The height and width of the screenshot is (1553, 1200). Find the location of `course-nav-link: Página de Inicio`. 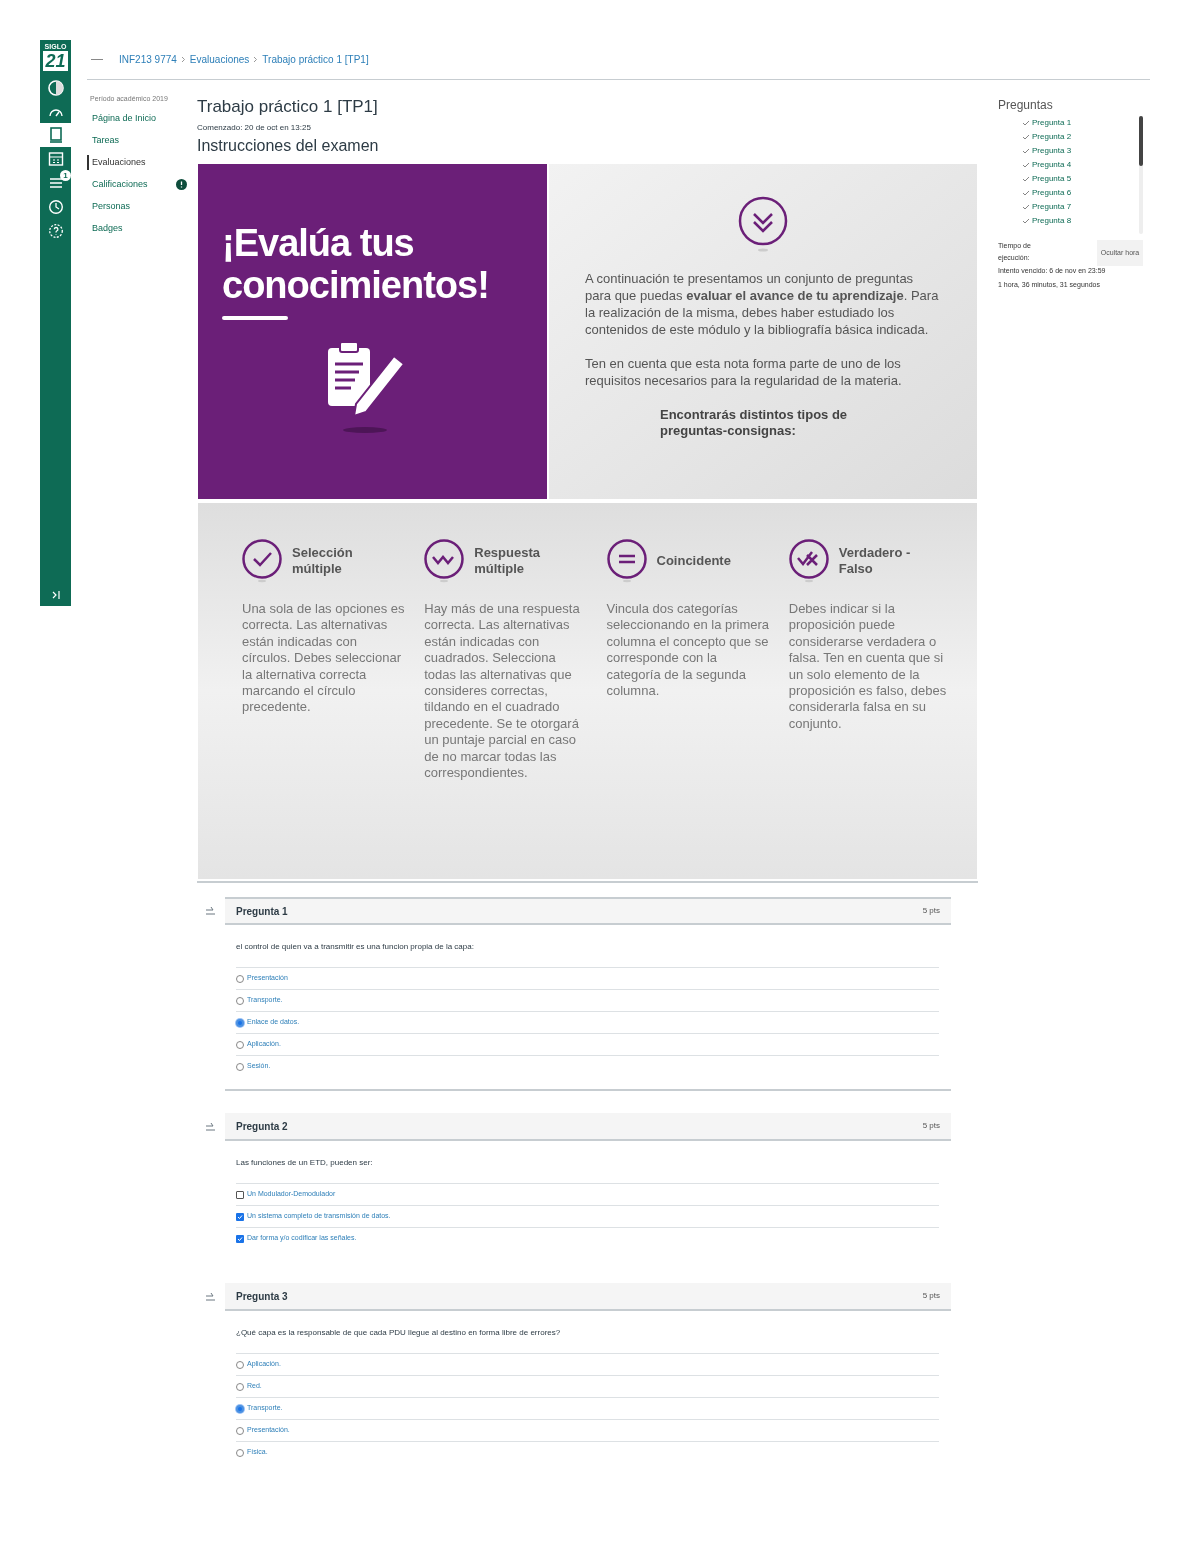

course-nav-link: Página de Inicio is located at coordinates (122, 118).